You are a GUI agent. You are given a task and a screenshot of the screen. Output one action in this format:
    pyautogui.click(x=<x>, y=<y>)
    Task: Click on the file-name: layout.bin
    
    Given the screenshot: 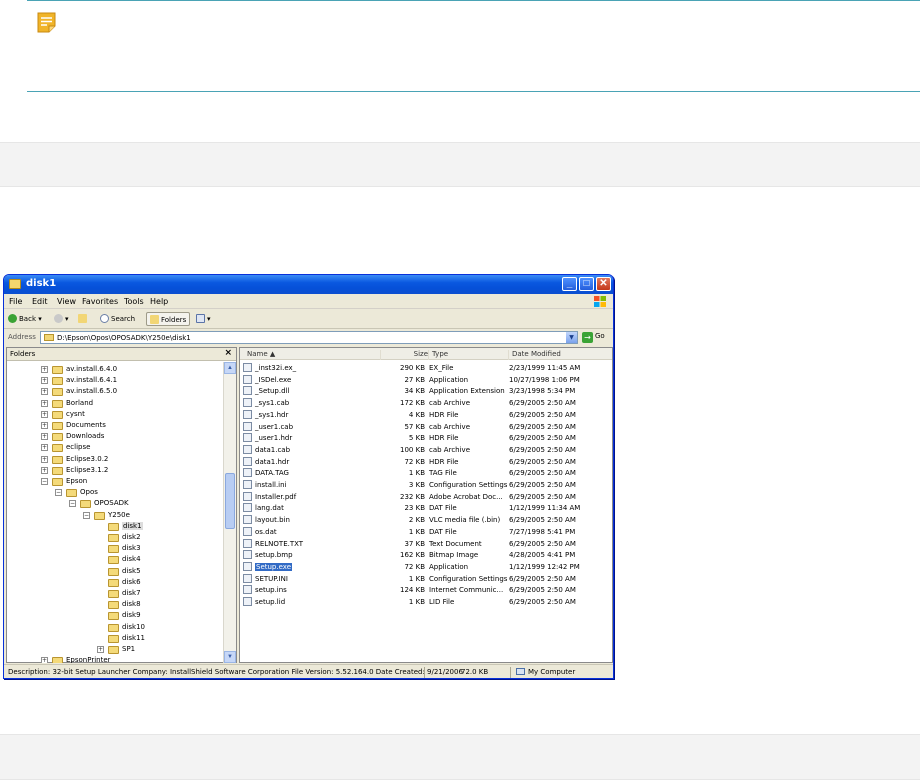 What is the action you would take?
    pyautogui.click(x=272, y=520)
    